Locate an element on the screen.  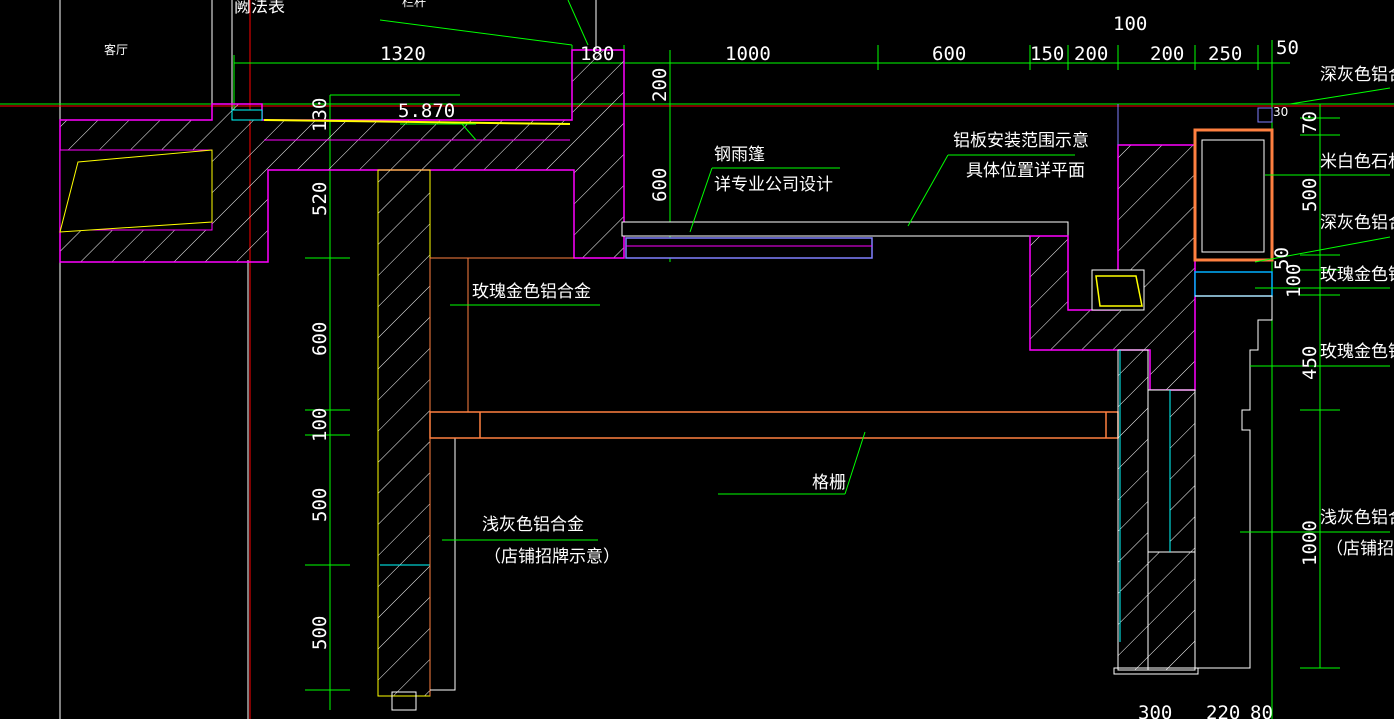
dim-600-left: 600 is located at coordinates (320, 339).